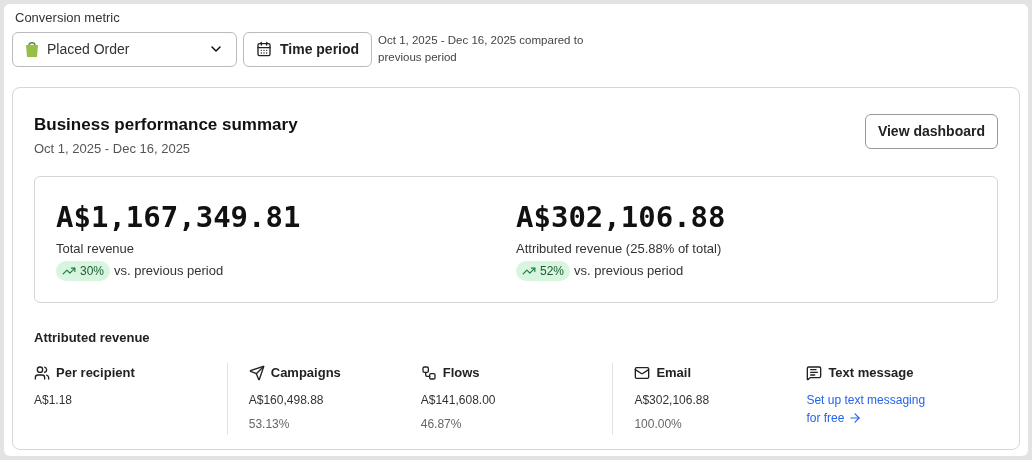 This screenshot has height=460, width=1032. What do you see at coordinates (92, 337) in the screenshot?
I see `section-title: Attributed revenue` at bounding box center [92, 337].